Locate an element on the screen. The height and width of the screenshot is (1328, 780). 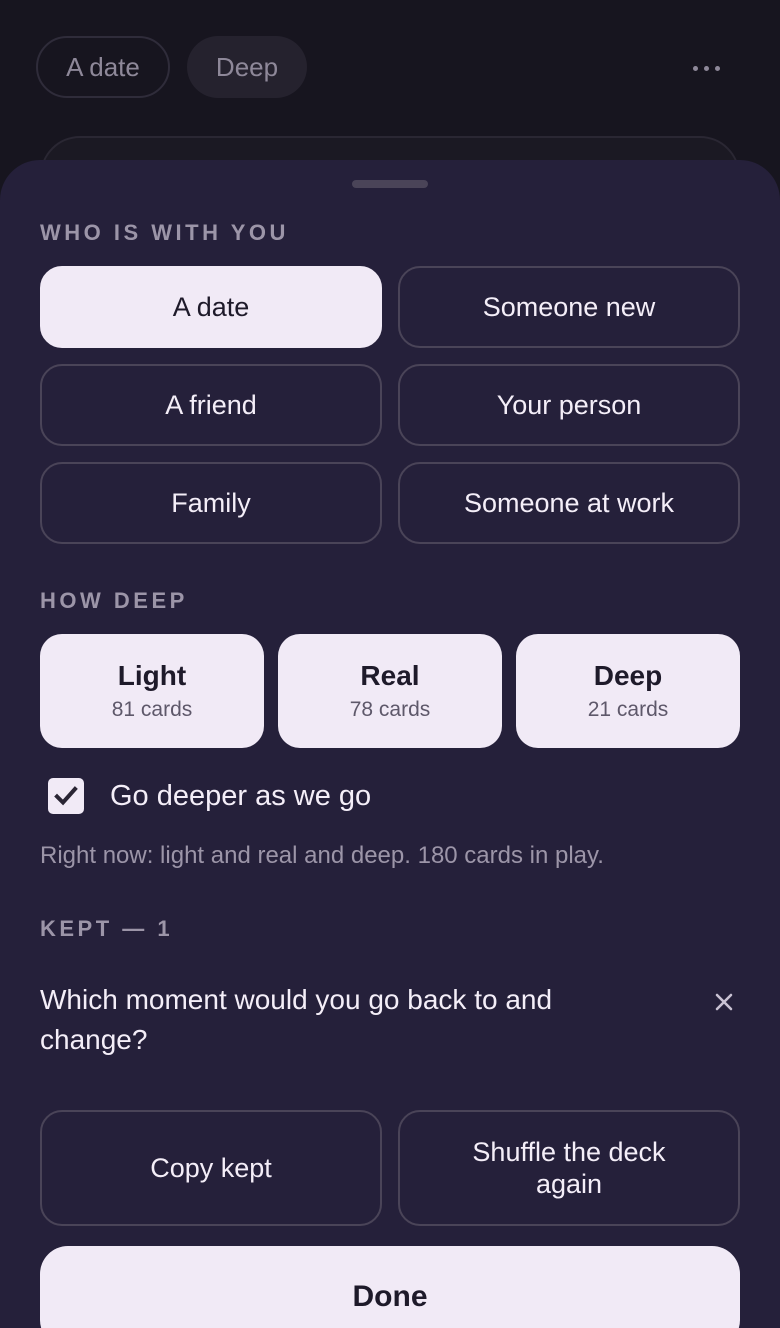
remove-kept-button is located at coordinates (724, 1002).